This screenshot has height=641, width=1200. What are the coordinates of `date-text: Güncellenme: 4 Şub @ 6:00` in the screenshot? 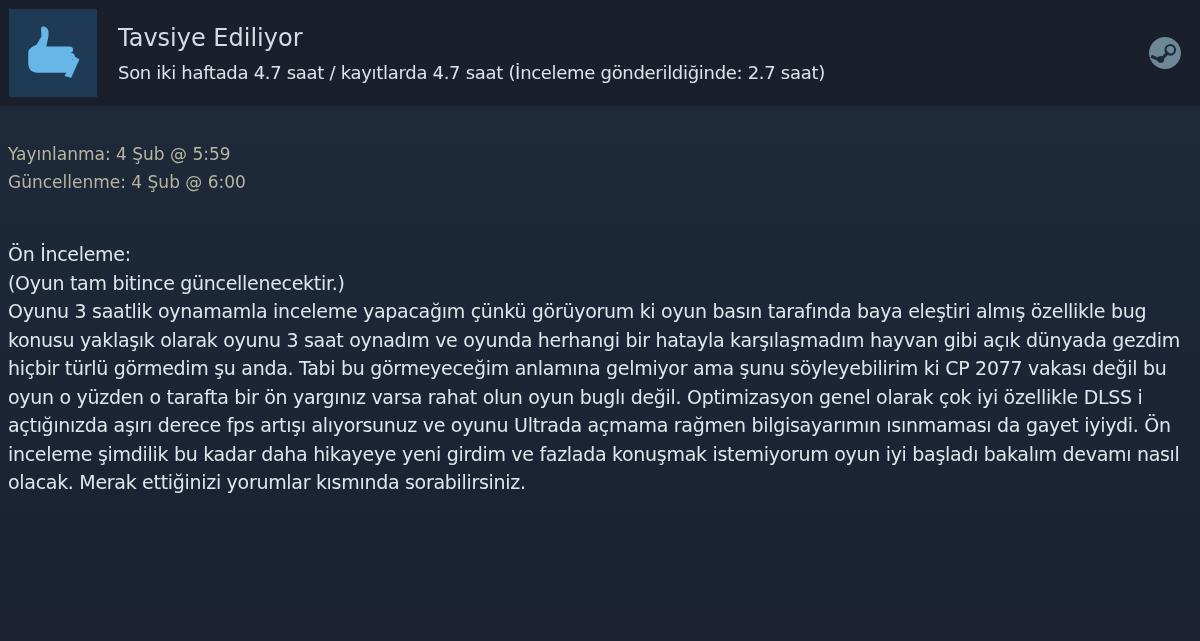 It's located at (127, 182).